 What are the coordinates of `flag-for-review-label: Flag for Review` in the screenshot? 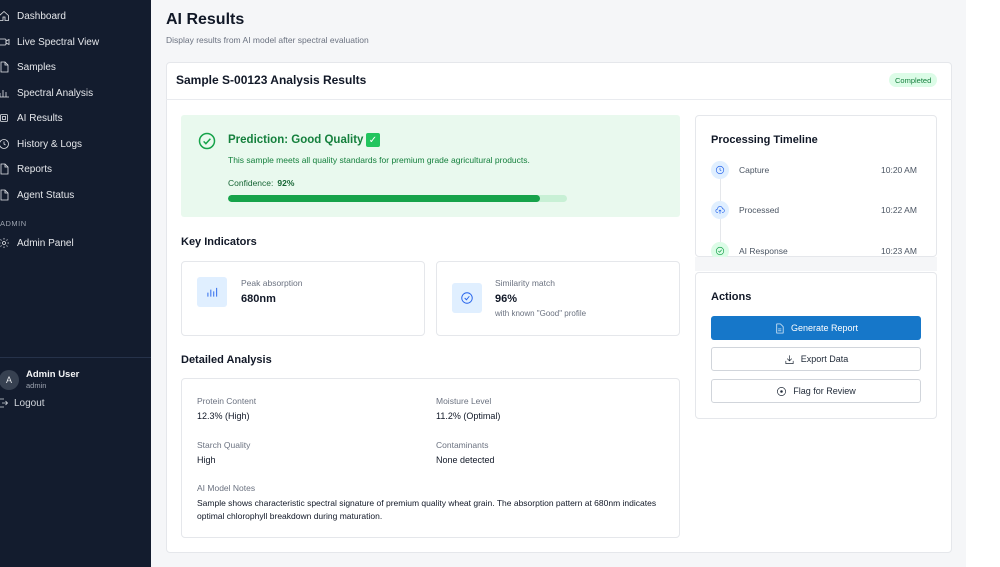 It's located at (824, 391).